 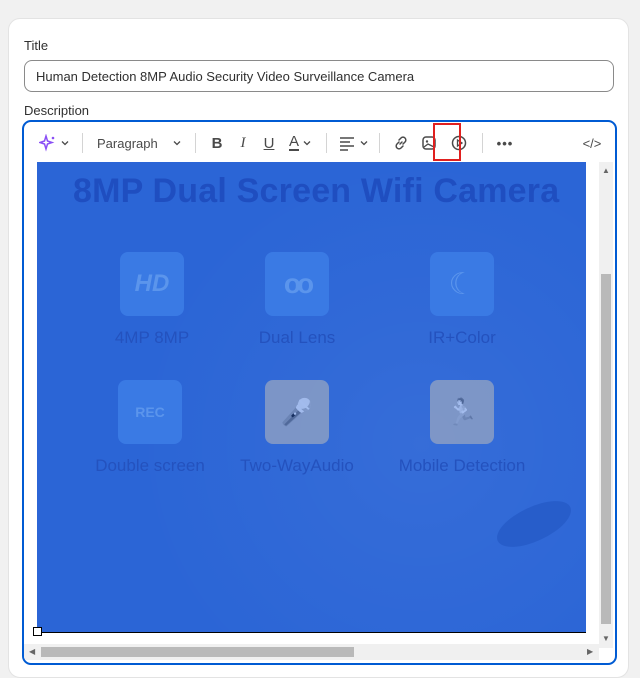 What do you see at coordinates (297, 337) in the screenshot?
I see `feature-label: Dual Lens` at bounding box center [297, 337].